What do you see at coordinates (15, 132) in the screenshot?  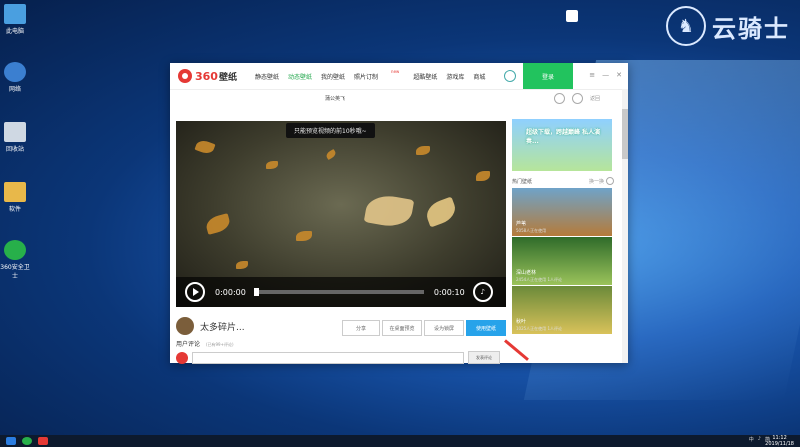 I see `recycle-bin-icon` at bounding box center [15, 132].